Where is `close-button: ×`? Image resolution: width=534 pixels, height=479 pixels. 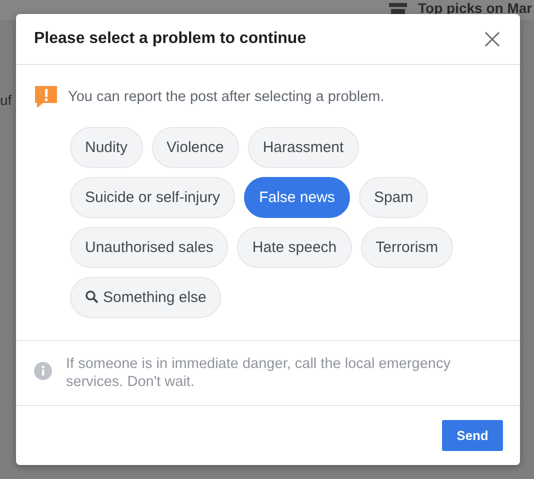
close-button: × is located at coordinates (492, 38).